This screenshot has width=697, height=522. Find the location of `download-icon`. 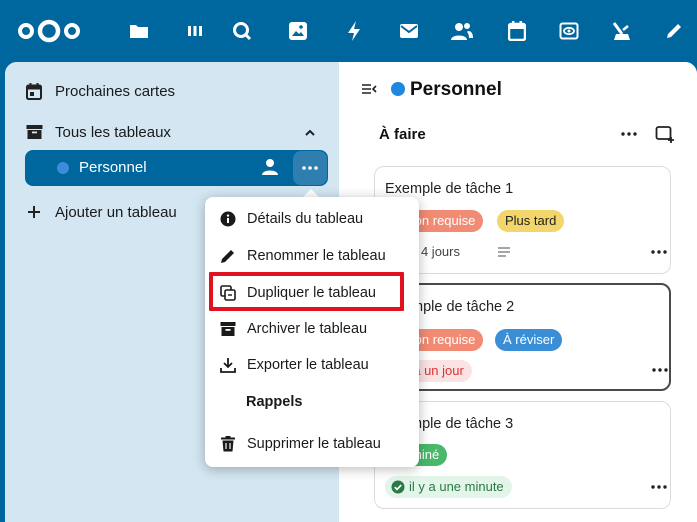

download-icon is located at coordinates (228, 365).